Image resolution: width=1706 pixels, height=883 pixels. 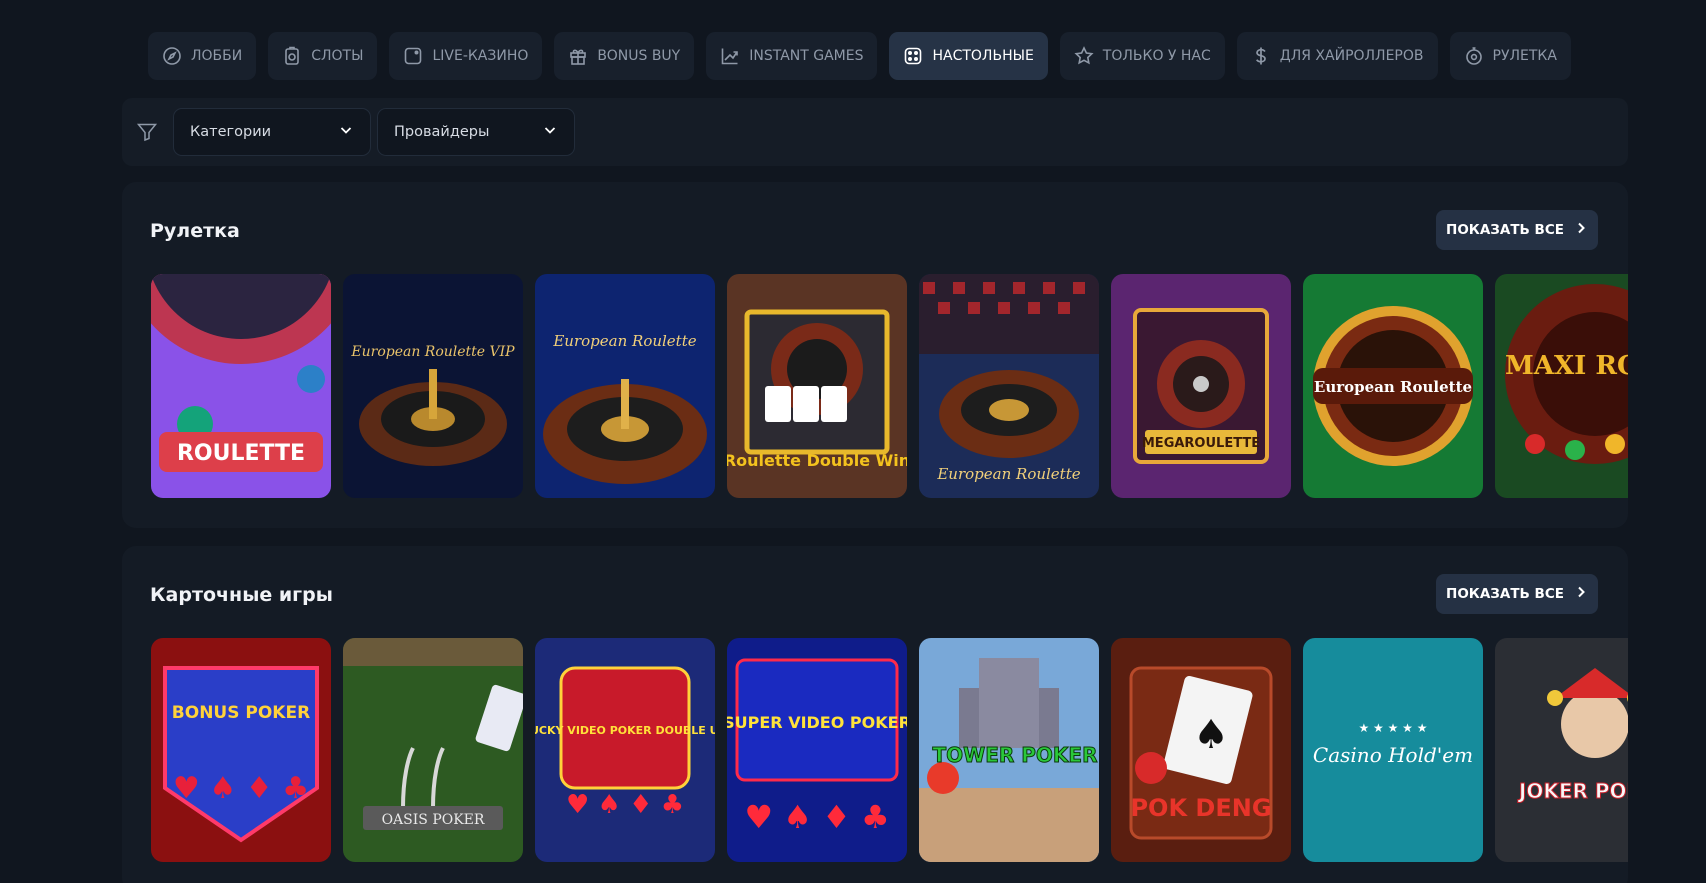 What do you see at coordinates (875, 132) in the screenshot?
I see `filter-bar: Категории Провайдеры` at bounding box center [875, 132].